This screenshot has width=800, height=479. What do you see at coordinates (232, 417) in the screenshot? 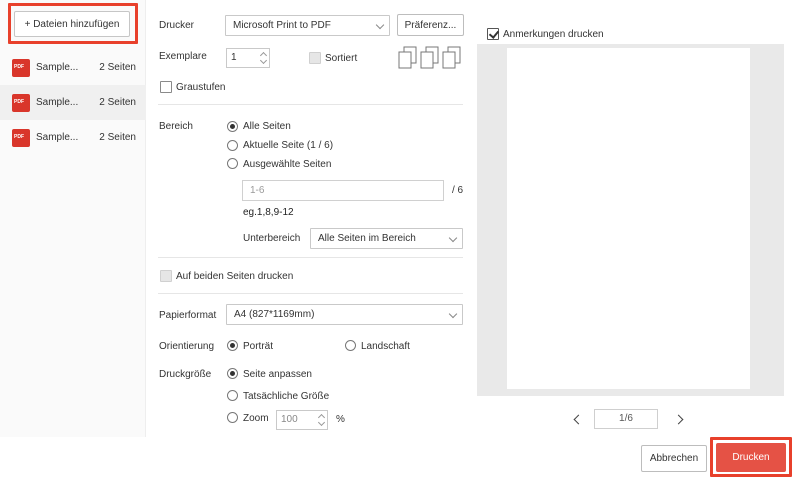
I see `zoom-radio` at bounding box center [232, 417].